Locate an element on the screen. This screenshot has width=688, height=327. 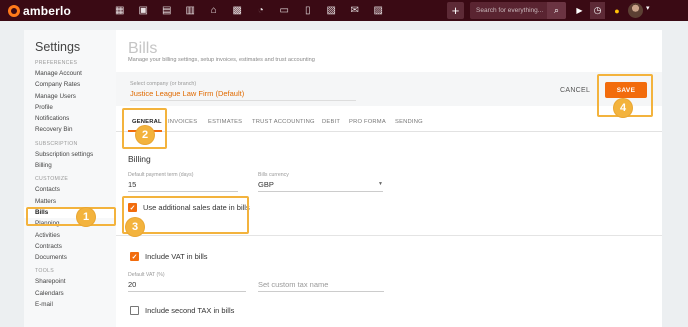
sidebar-item-email: E-mail is located at coordinates (70, 304).